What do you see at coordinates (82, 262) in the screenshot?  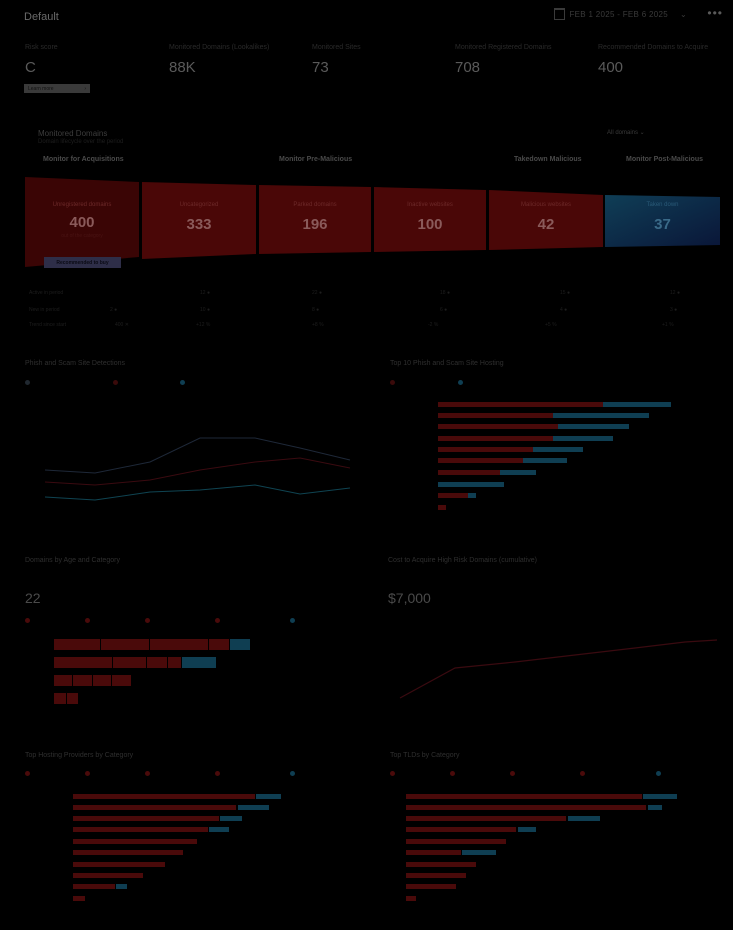 I see `recommended-to-buy-button: Recommended to buy` at bounding box center [82, 262].